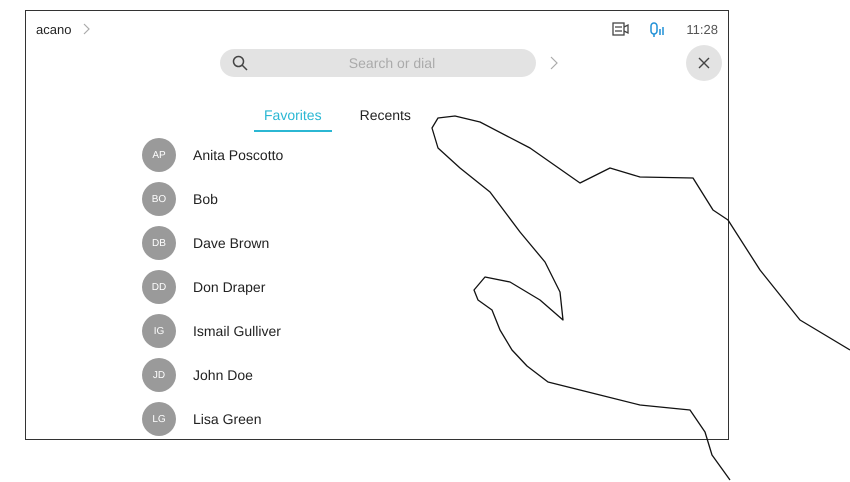 The width and height of the screenshot is (850, 482). I want to click on chevron-right-icon, so click(87, 29).